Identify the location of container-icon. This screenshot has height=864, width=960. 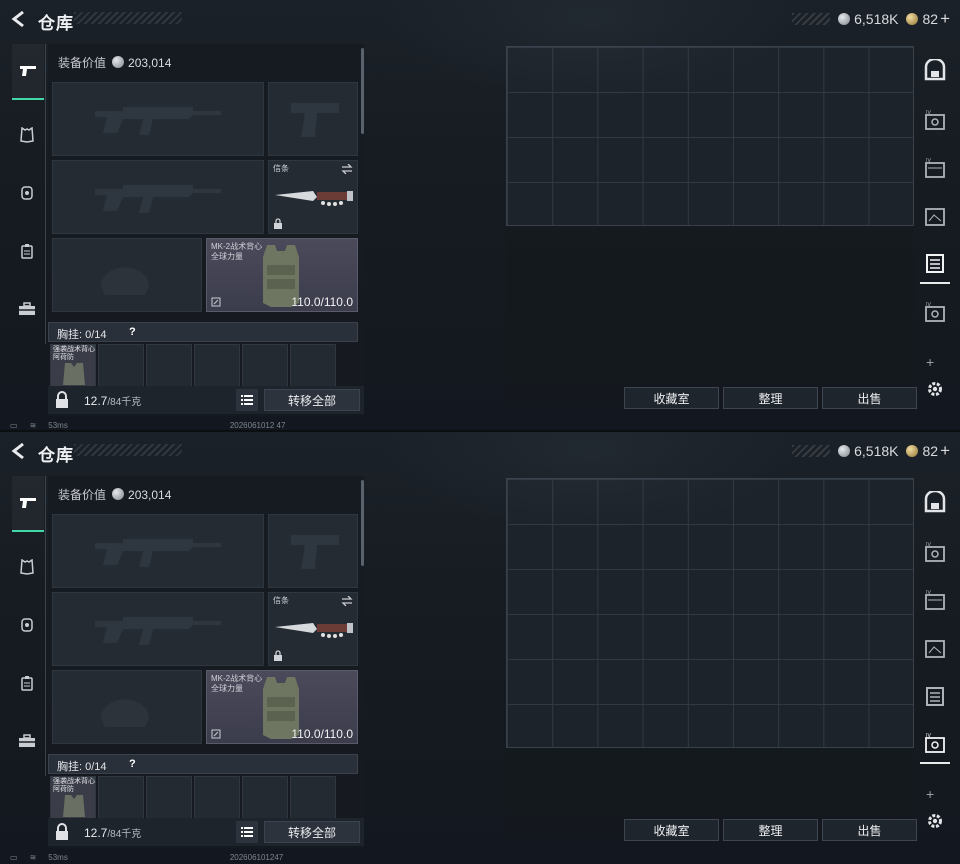
(935, 263).